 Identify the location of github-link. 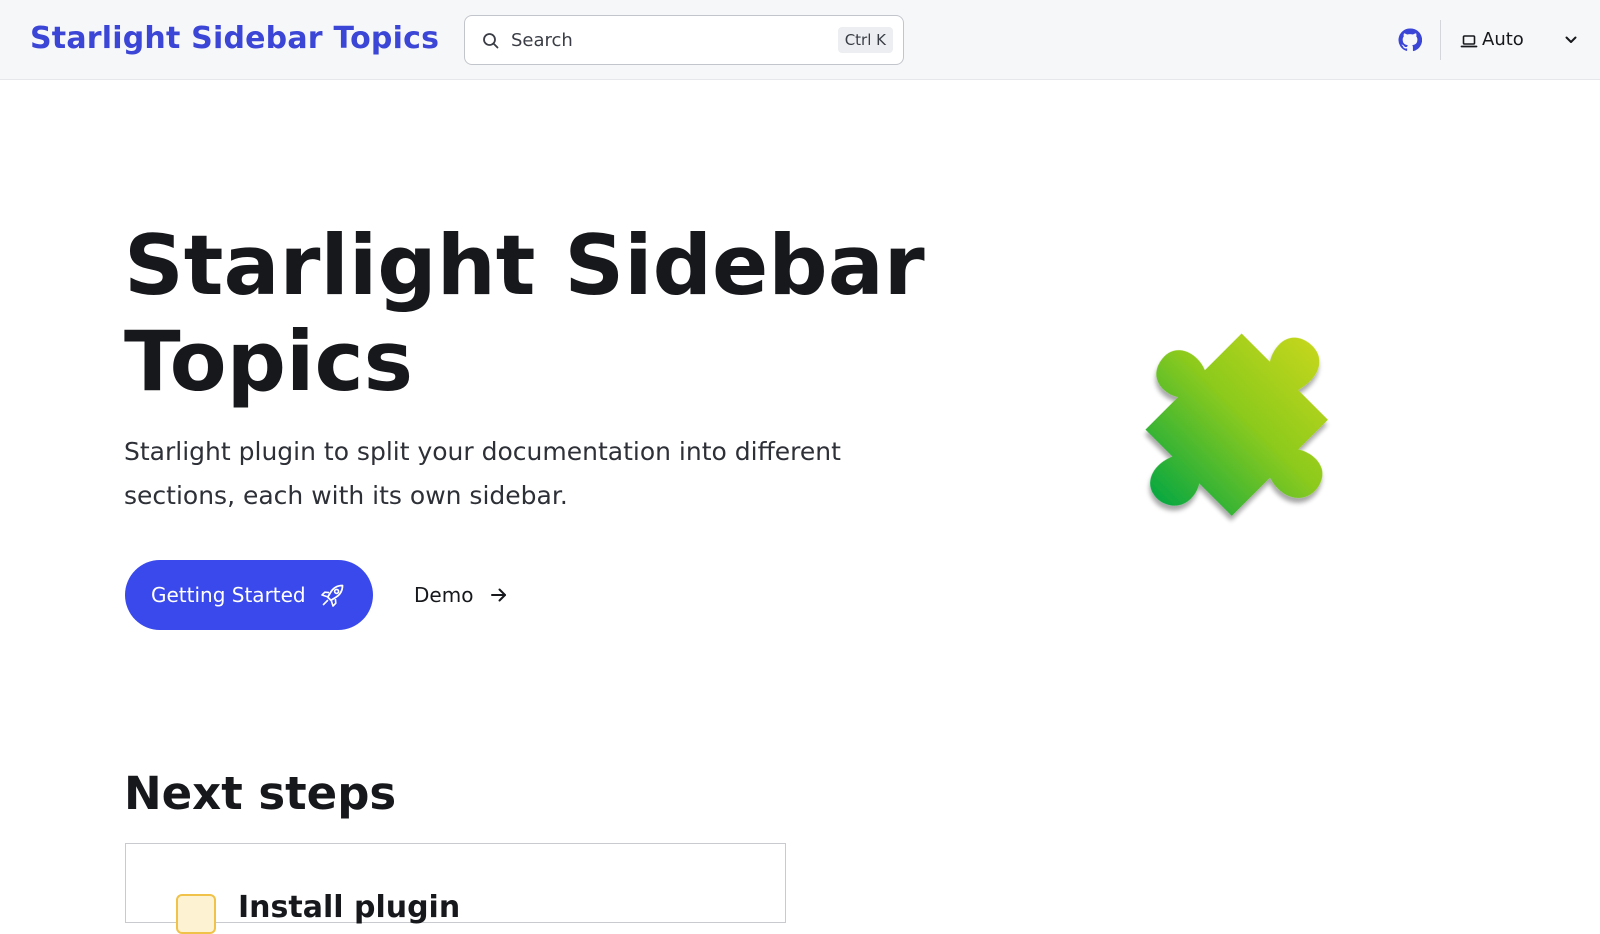
(1410, 40).